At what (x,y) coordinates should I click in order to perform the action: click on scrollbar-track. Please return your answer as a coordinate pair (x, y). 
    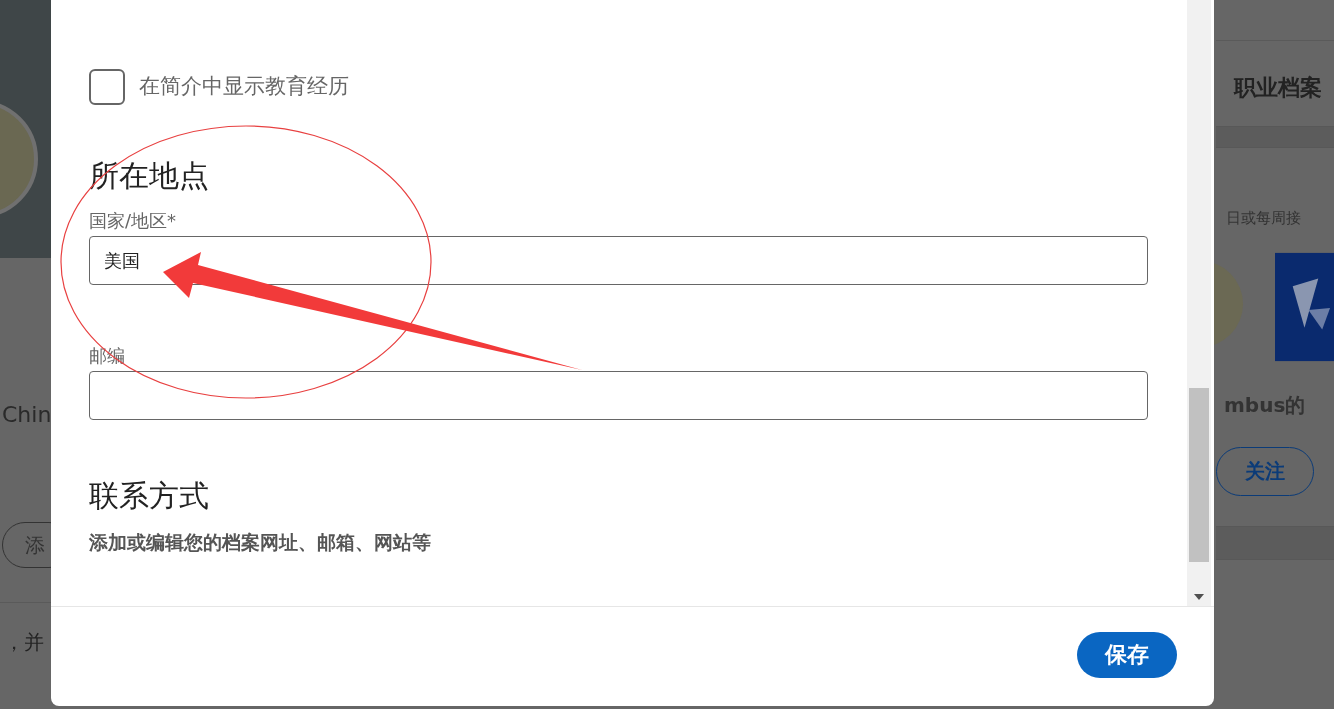
    Looking at the image, I should click on (1199, 303).